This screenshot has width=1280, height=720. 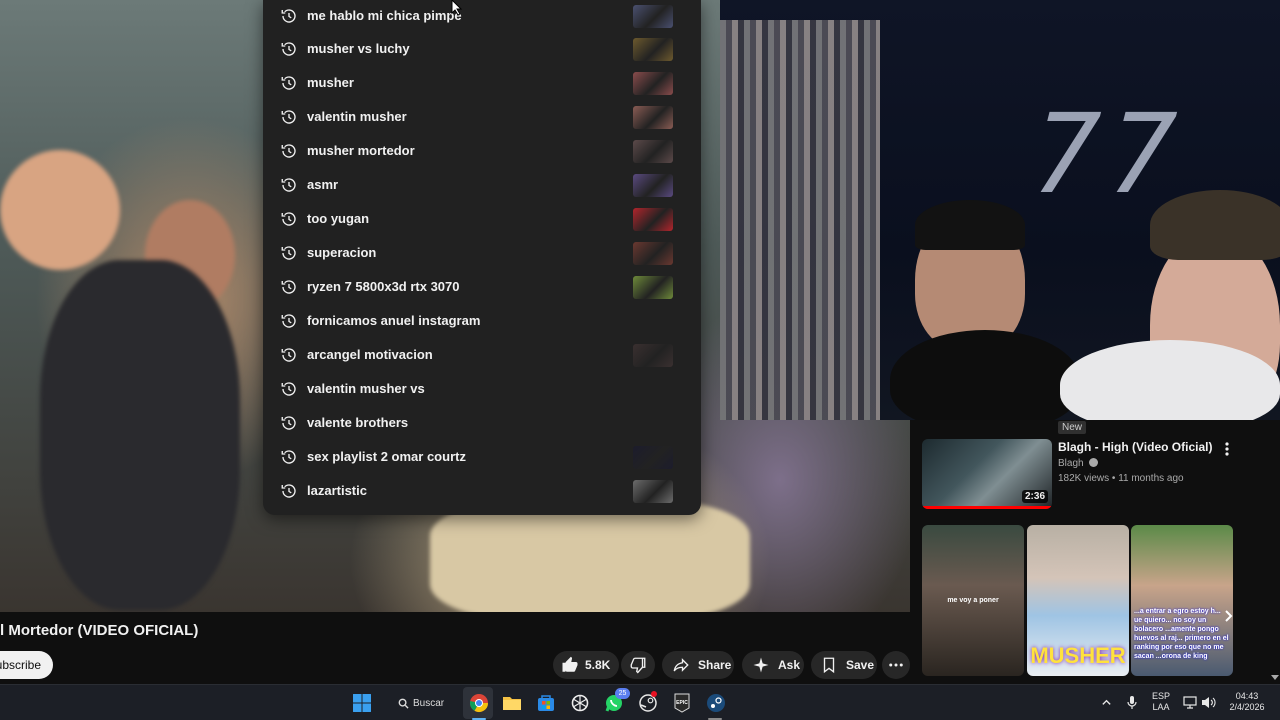 I want to click on keyboard-layout: LAA, so click(x=1161, y=707).